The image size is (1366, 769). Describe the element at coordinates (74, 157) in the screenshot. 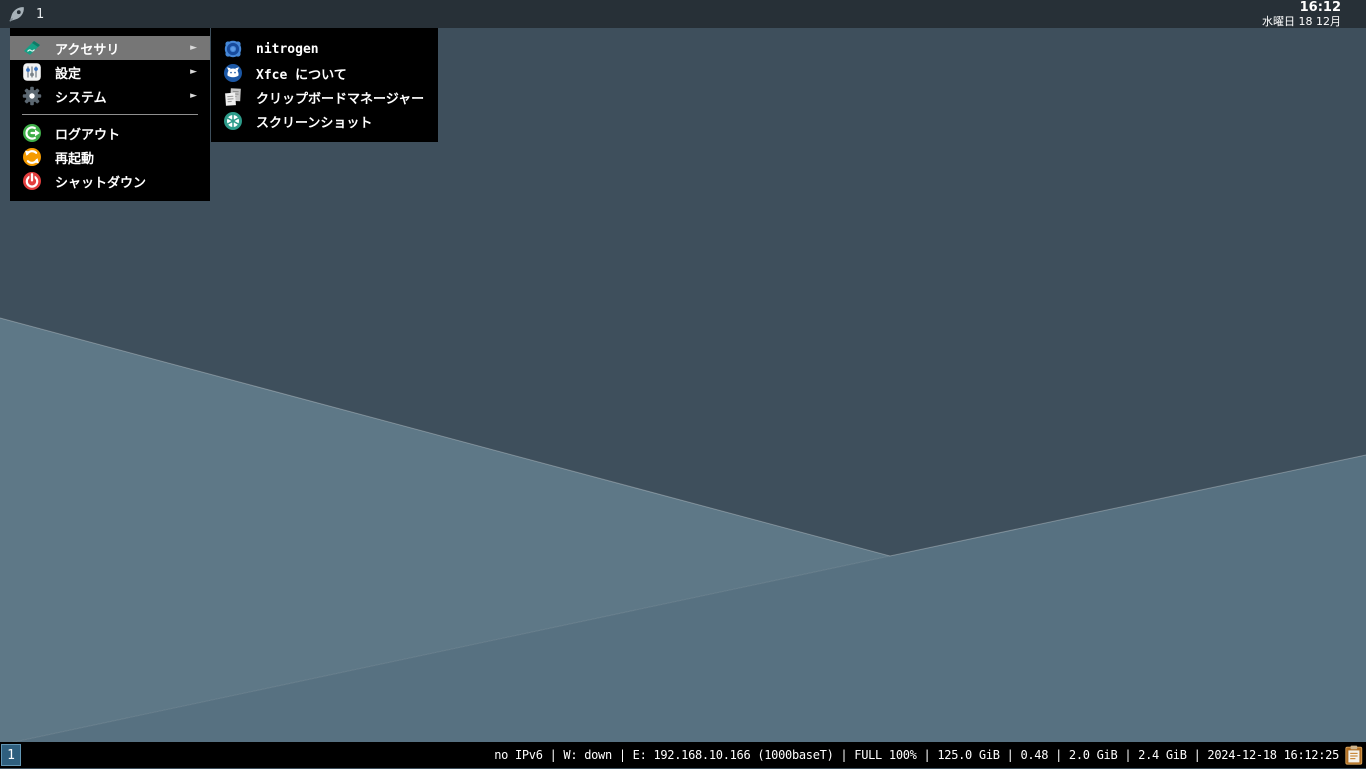

I see `menu-item-label: 再起動` at that location.